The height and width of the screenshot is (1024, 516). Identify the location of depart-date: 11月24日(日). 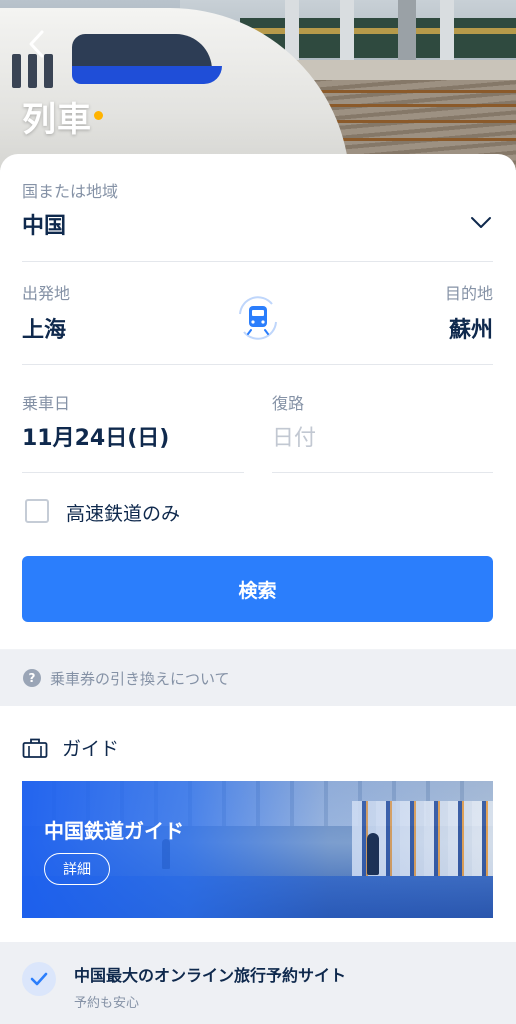
(95, 436).